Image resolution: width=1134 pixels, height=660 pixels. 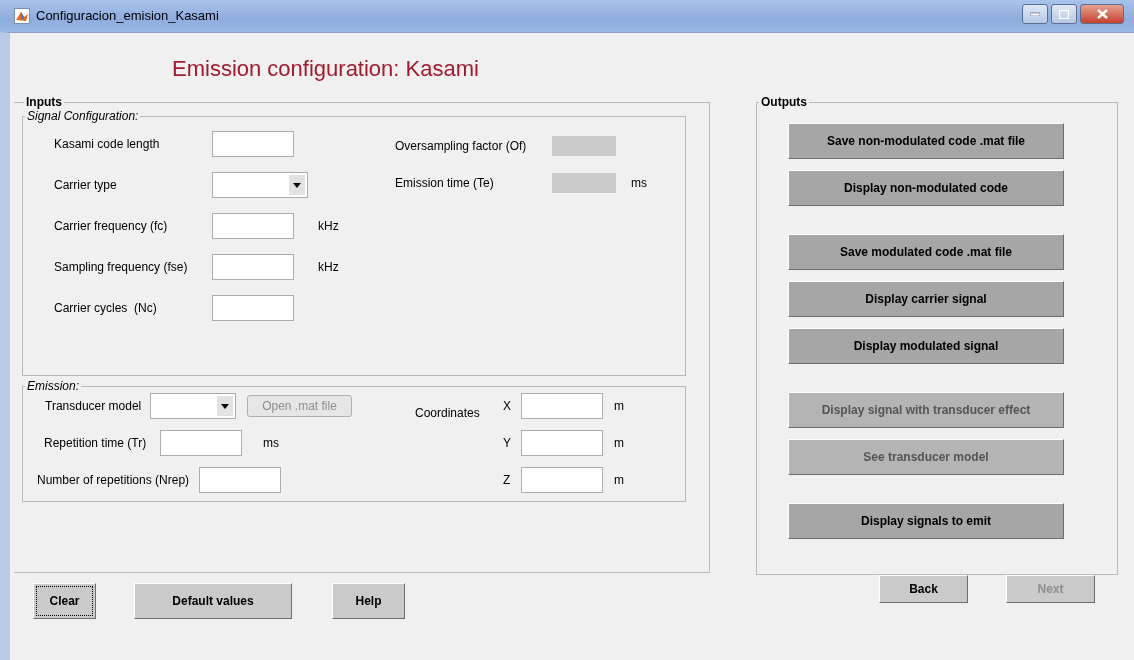 What do you see at coordinates (86, 185) in the screenshot?
I see `field-label: Carrier type` at bounding box center [86, 185].